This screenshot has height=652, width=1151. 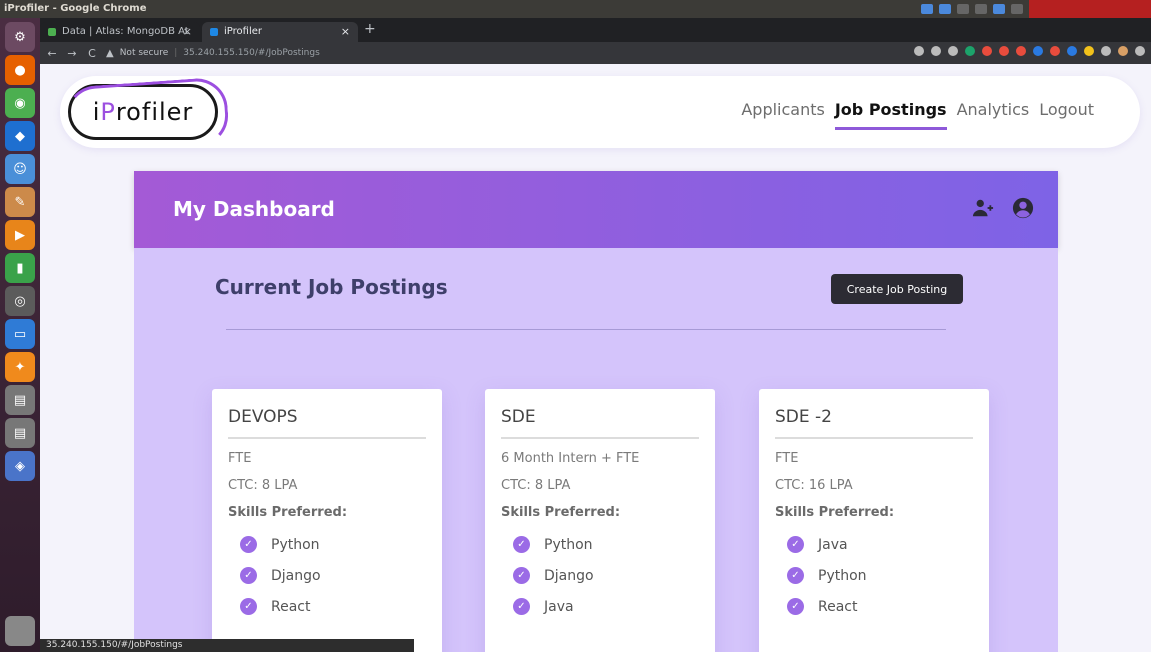 I want to click on presentation-launcher-icon: ▭, so click(x=20, y=334).